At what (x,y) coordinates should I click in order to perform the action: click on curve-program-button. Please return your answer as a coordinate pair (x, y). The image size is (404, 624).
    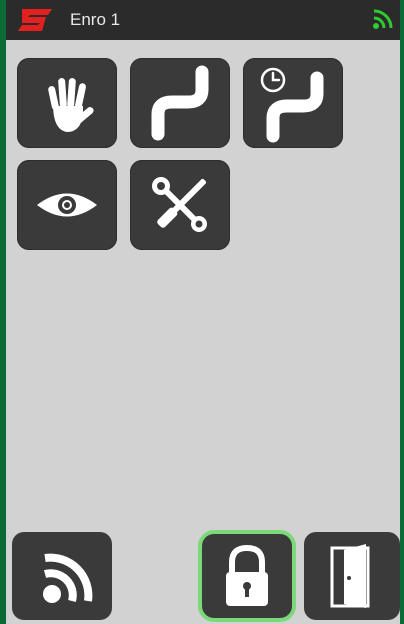
    Looking at the image, I should click on (180, 103).